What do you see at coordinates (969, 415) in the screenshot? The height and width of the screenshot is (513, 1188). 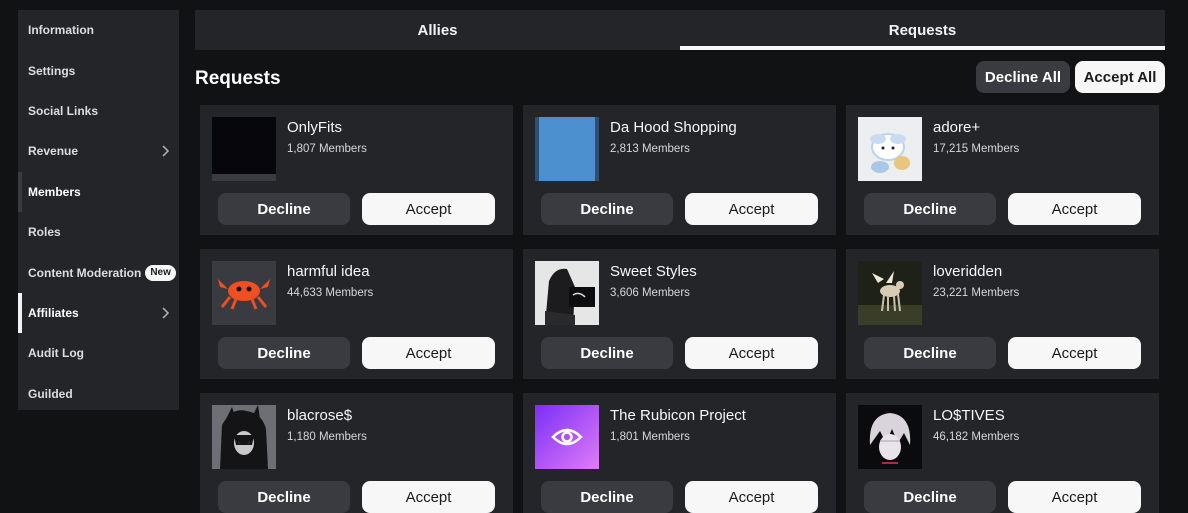 I see `server-name: LO$TIVES` at bounding box center [969, 415].